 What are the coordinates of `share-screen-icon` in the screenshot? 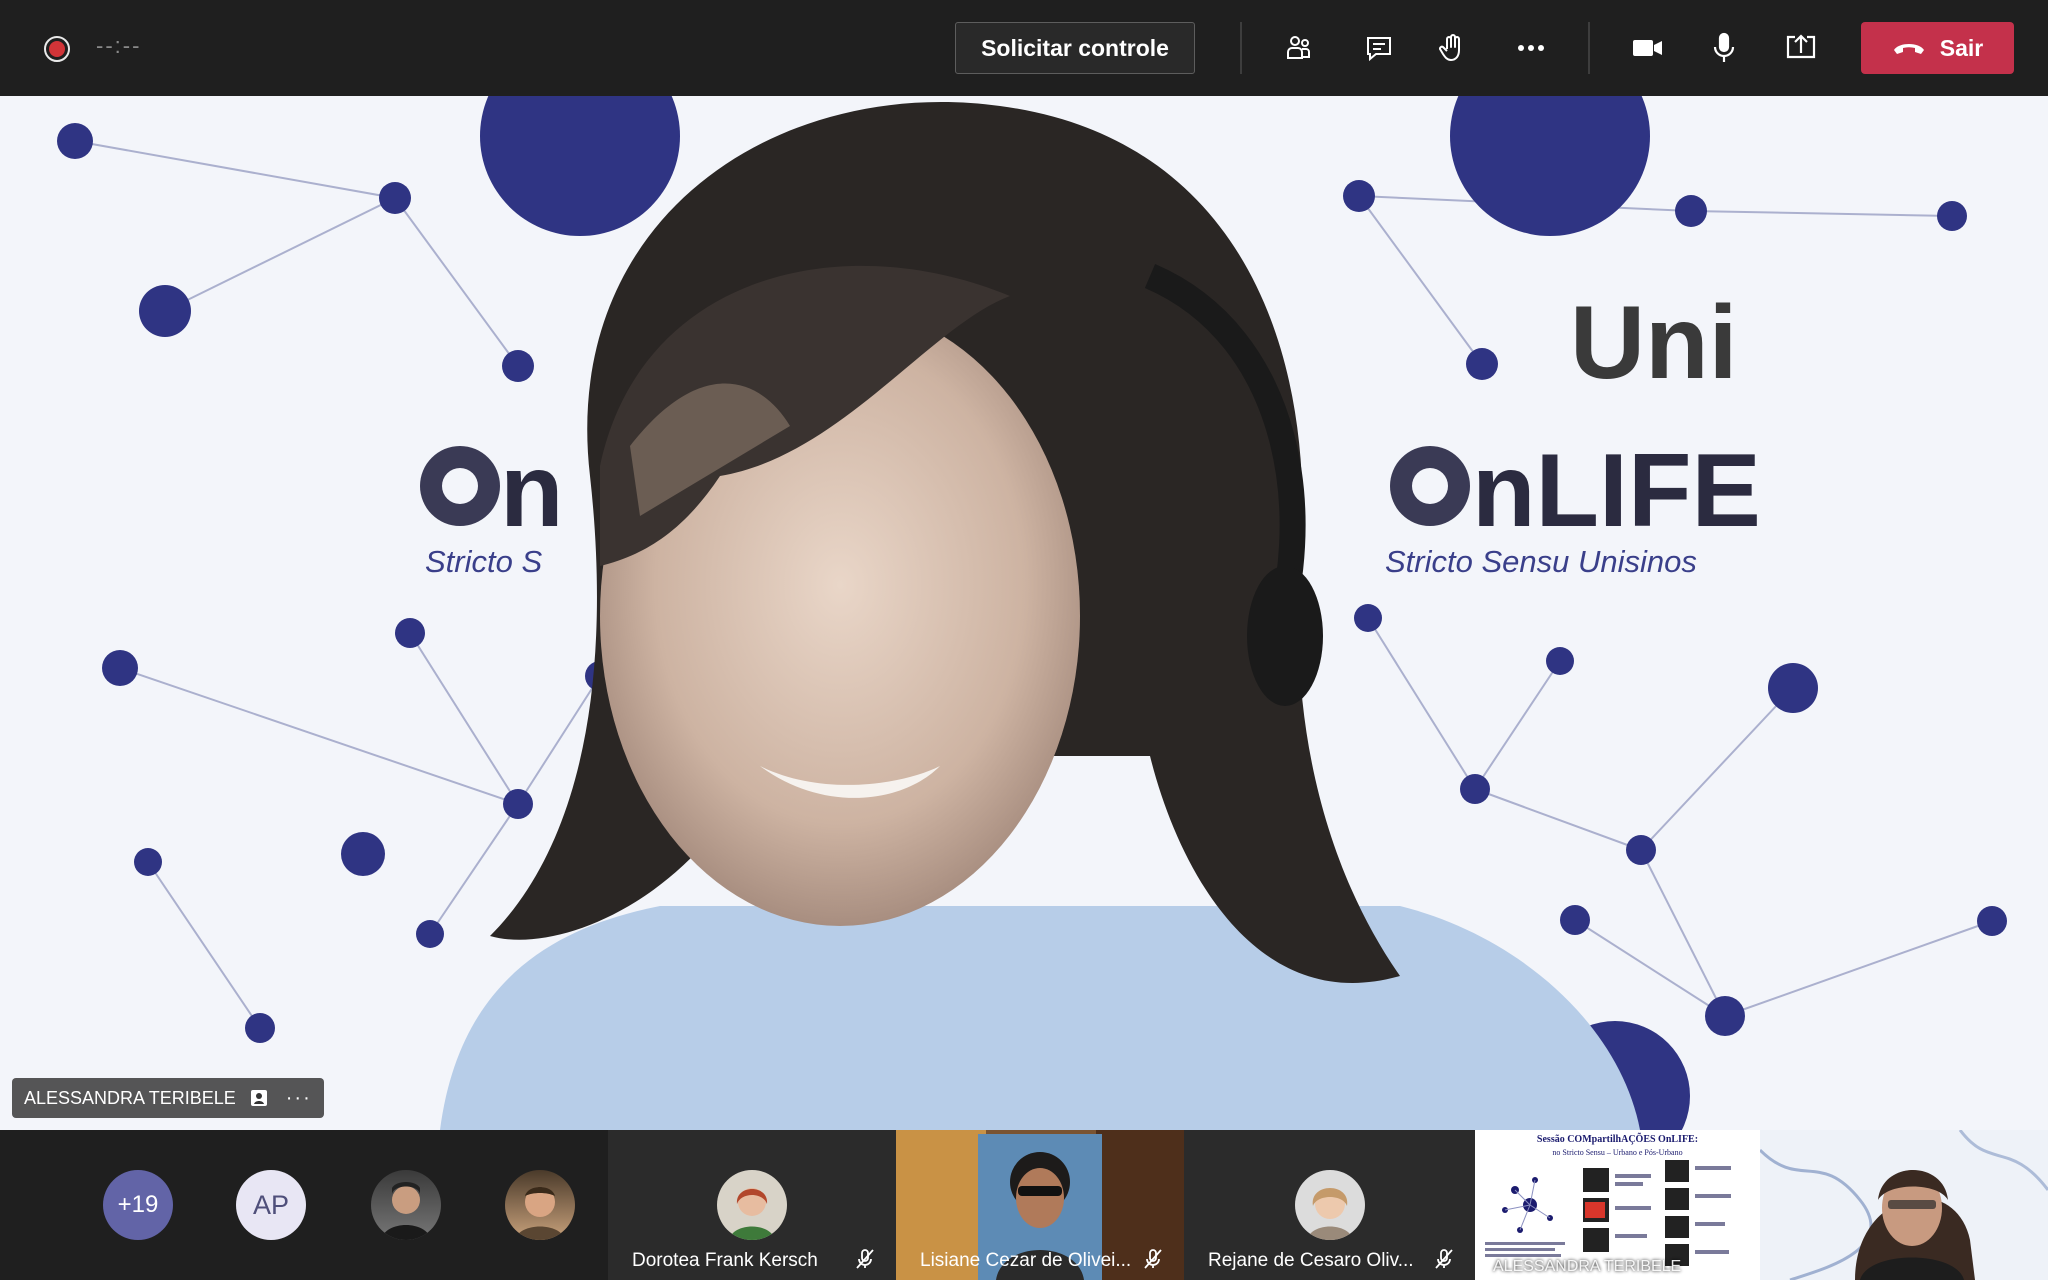 It's located at (1801, 48).